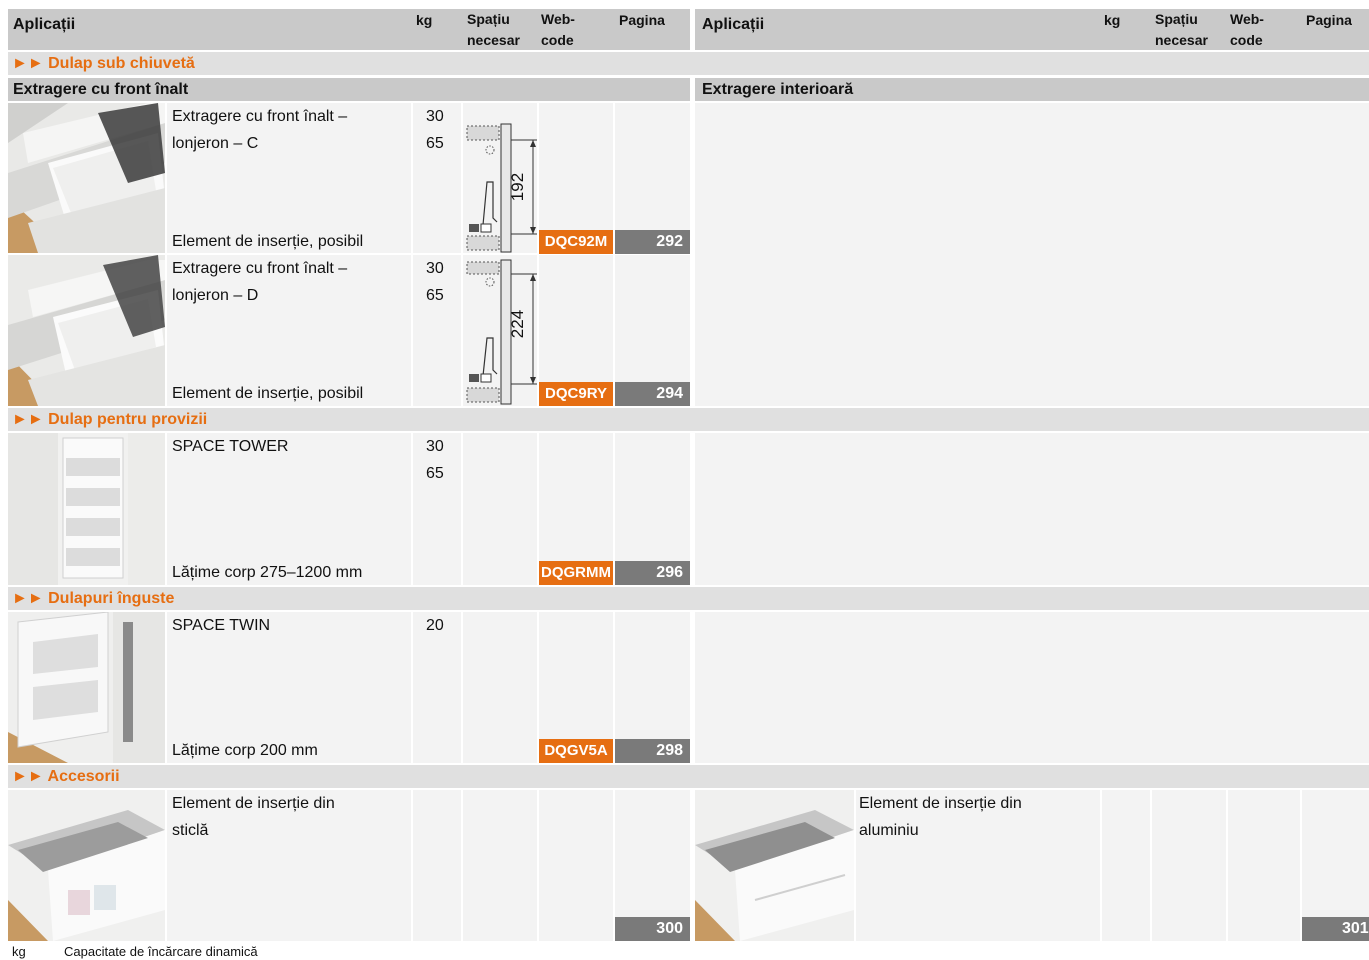  Describe the element at coordinates (517, 187) in the screenshot. I see `dimension-label: 192` at that location.